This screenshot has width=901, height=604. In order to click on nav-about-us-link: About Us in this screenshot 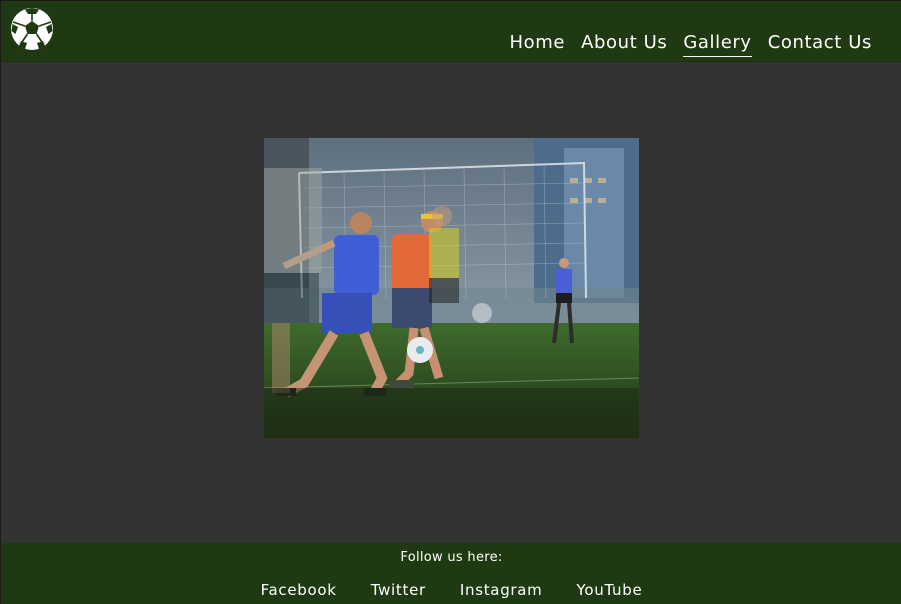, I will do `click(624, 44)`.